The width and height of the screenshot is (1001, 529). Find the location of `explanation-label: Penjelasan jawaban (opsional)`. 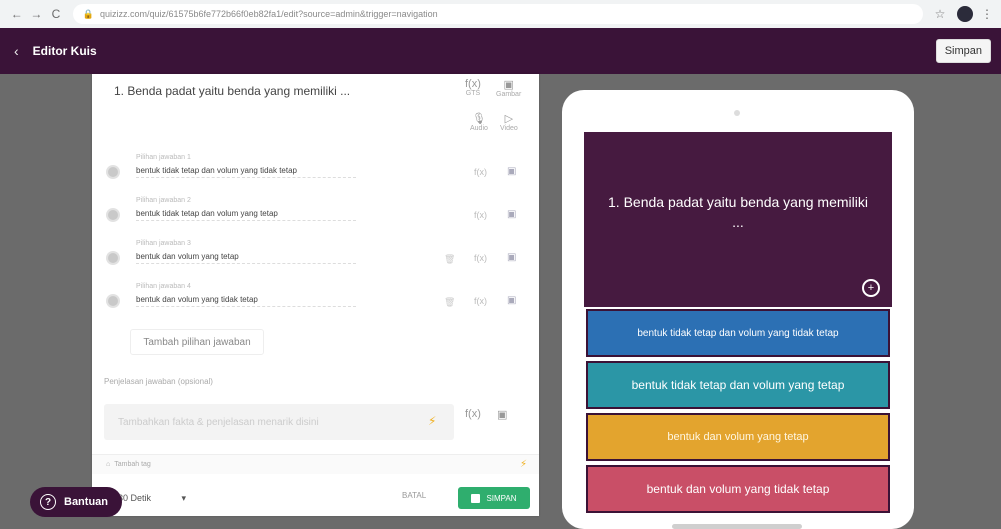

explanation-label: Penjelasan jawaban (opsional) is located at coordinates (158, 381).